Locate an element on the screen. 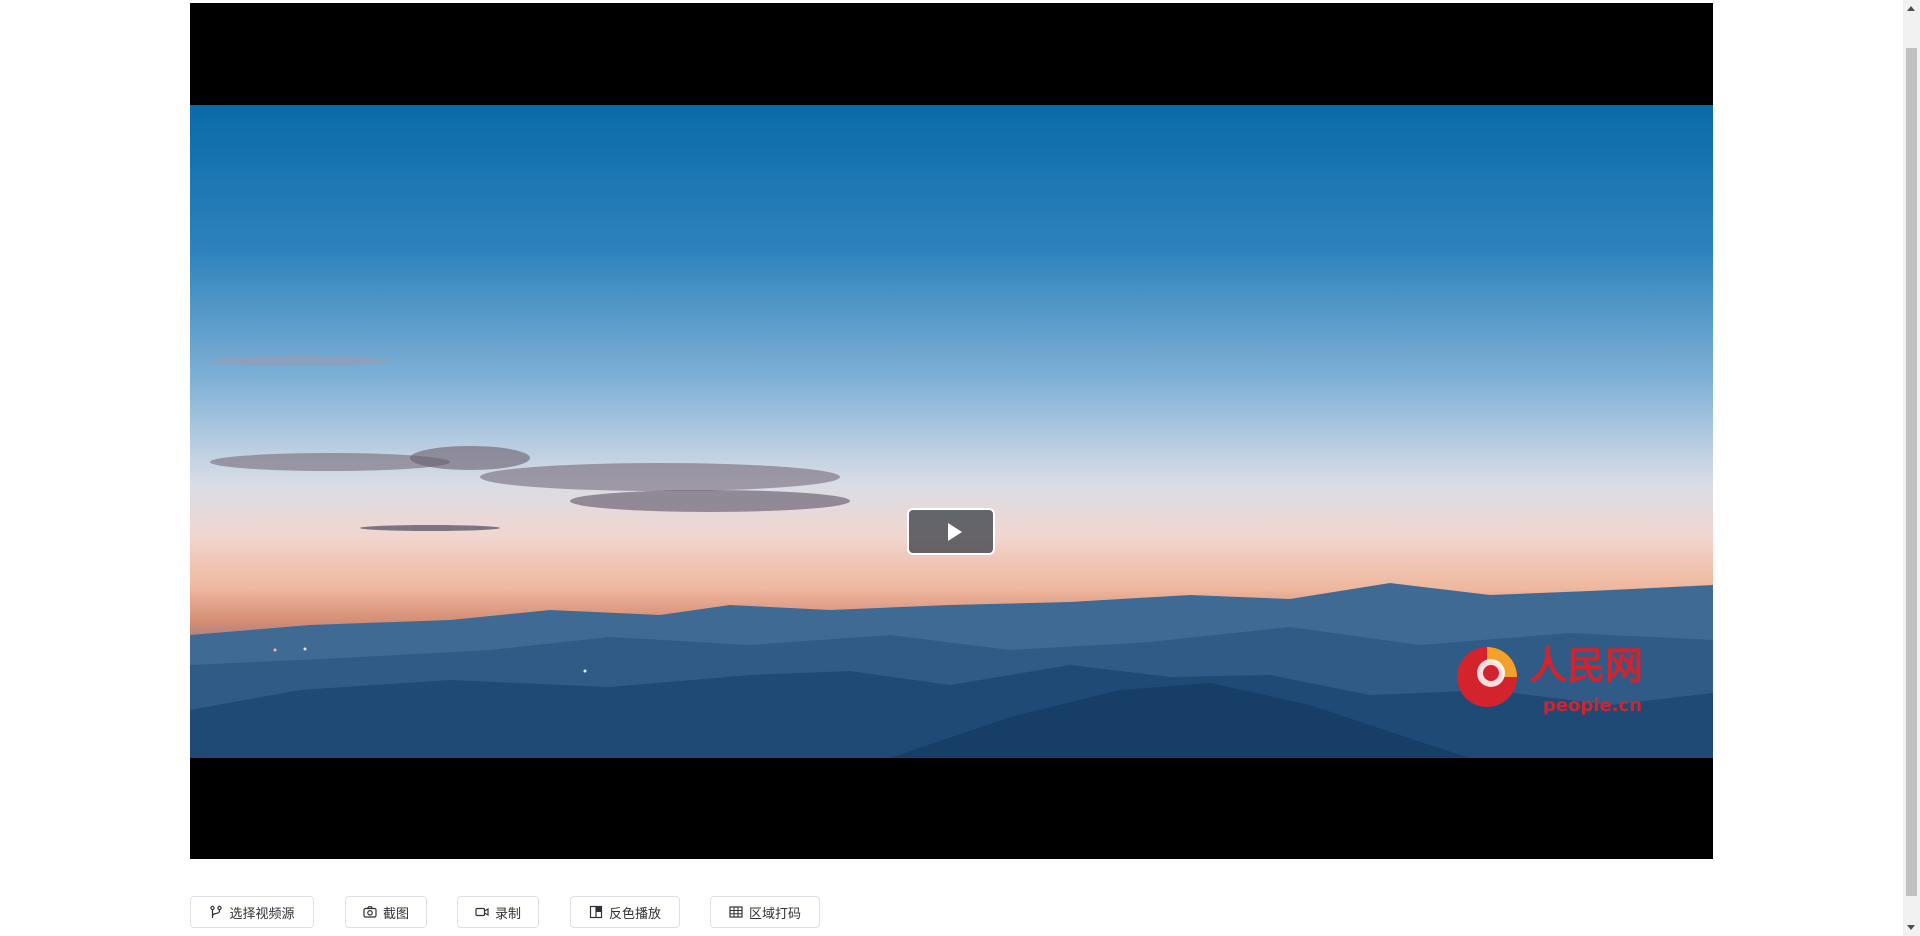 This screenshot has width=1920, height=936. play-icon is located at coordinates (955, 532).